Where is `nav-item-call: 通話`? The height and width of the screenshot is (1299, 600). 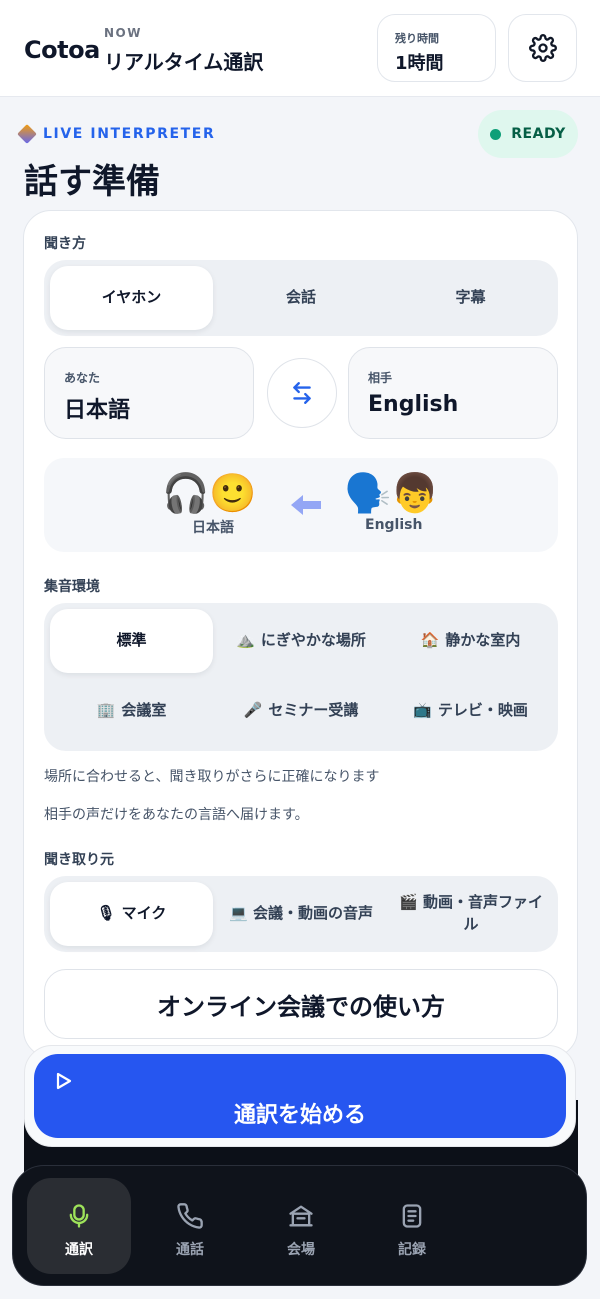
nav-item-call: 通話 is located at coordinates (190, 1226).